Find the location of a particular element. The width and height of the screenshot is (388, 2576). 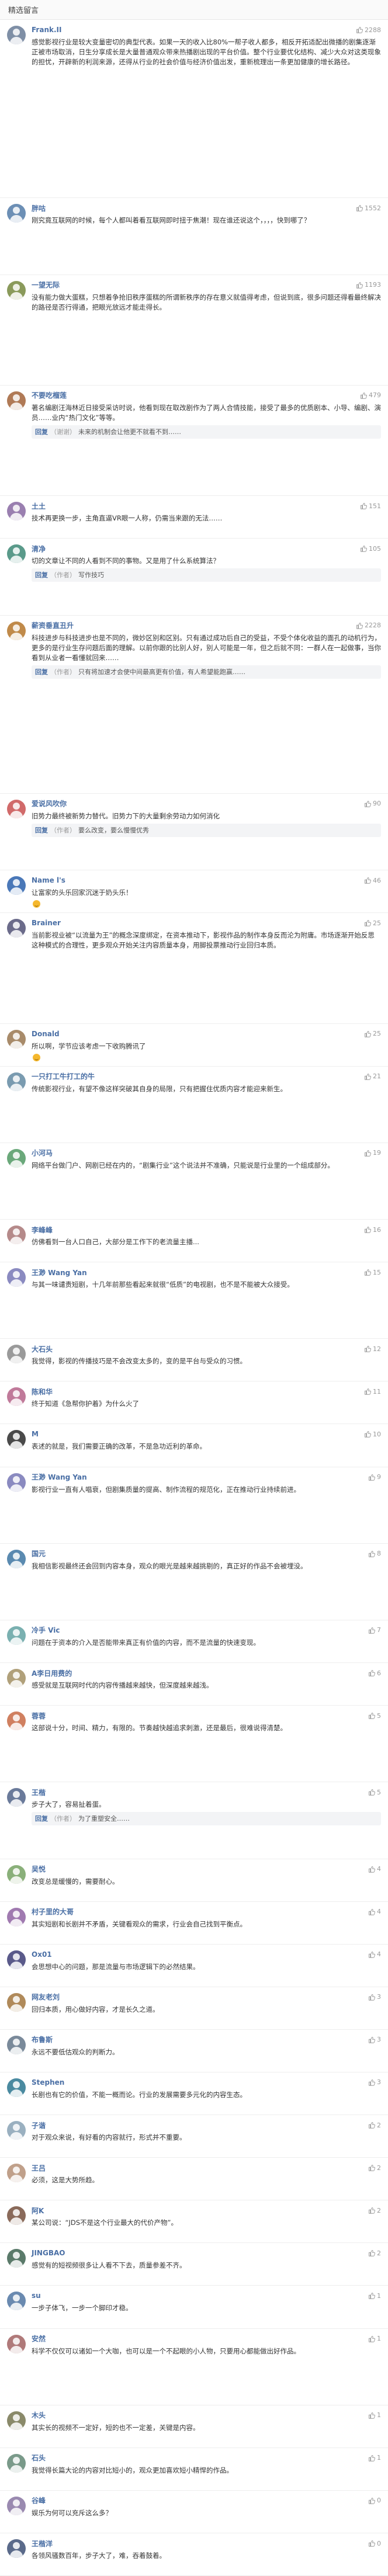

comment-author: 网友老刘 is located at coordinates (46, 1997).